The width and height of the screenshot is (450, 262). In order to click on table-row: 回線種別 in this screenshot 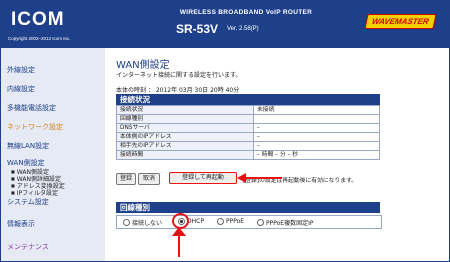, I will do `click(248, 119)`.